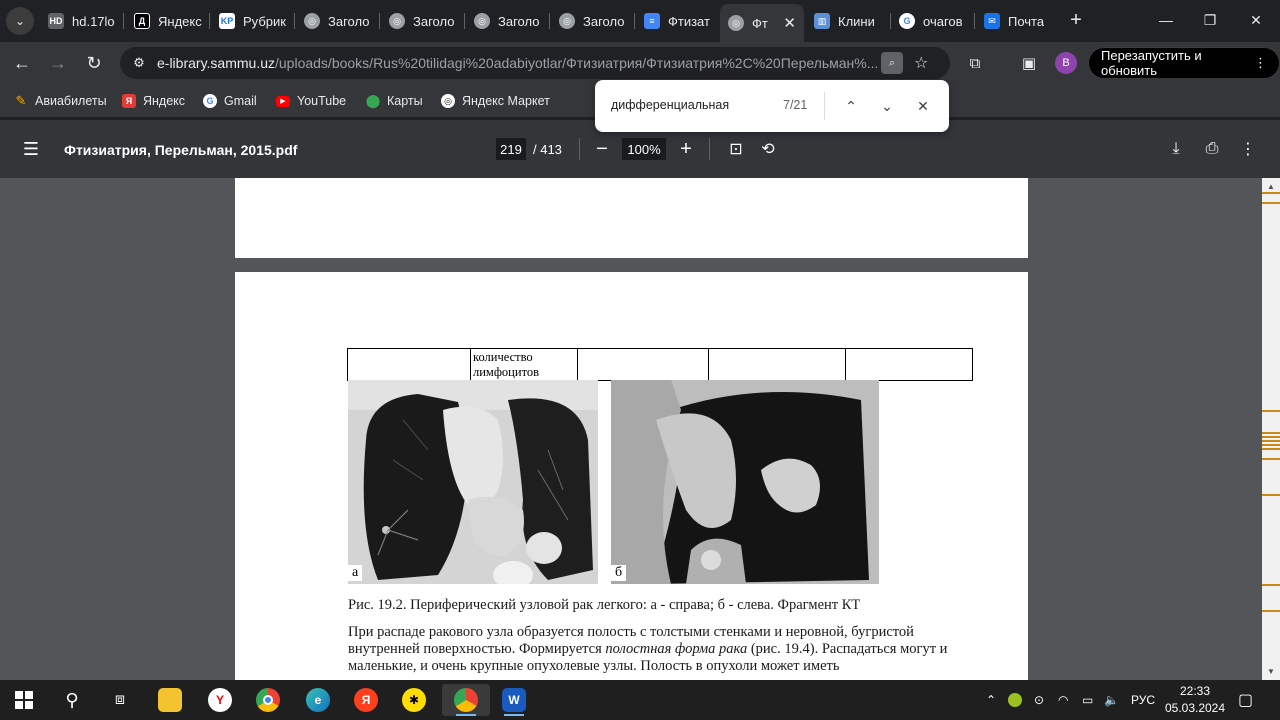 The image size is (1280, 720). I want to click on fit-page-icon: ⊡, so click(736, 149).